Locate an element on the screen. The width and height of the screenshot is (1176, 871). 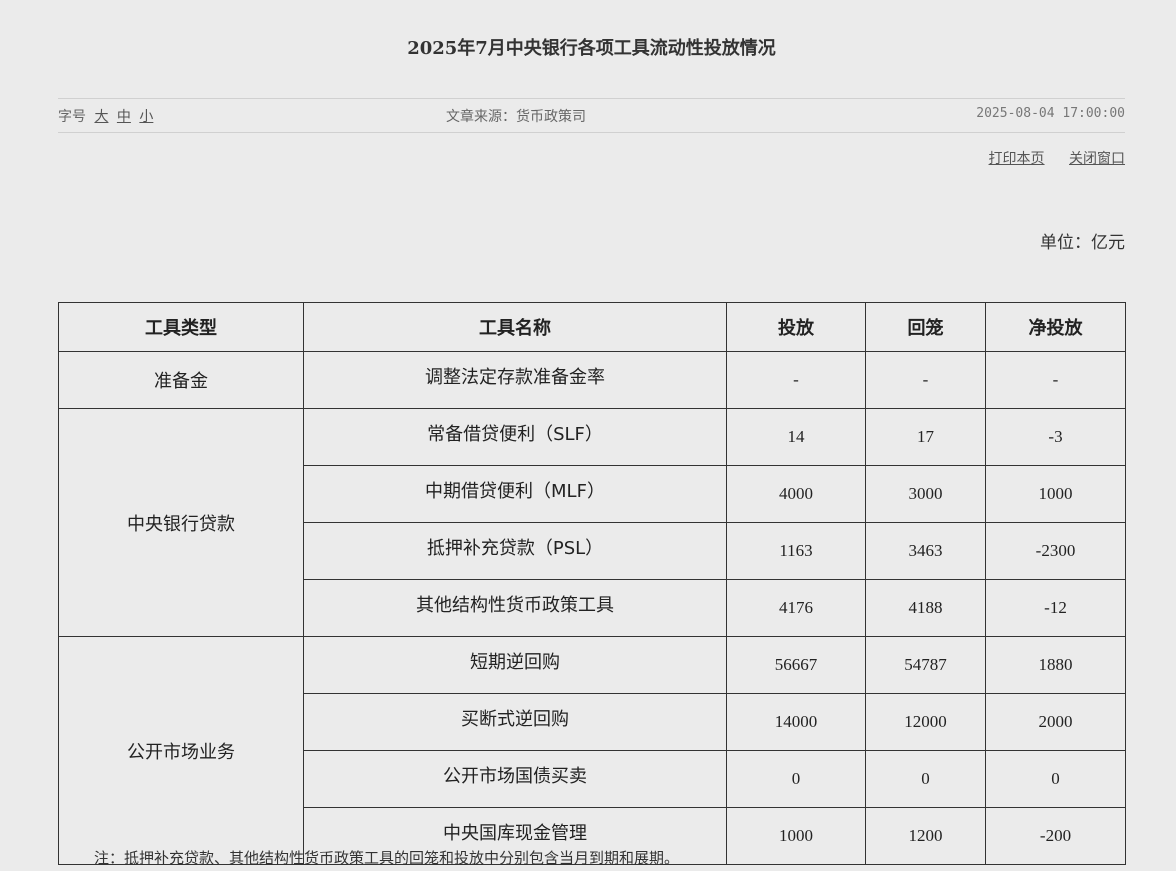
withdrawal-cell: 0 is located at coordinates (925, 779).